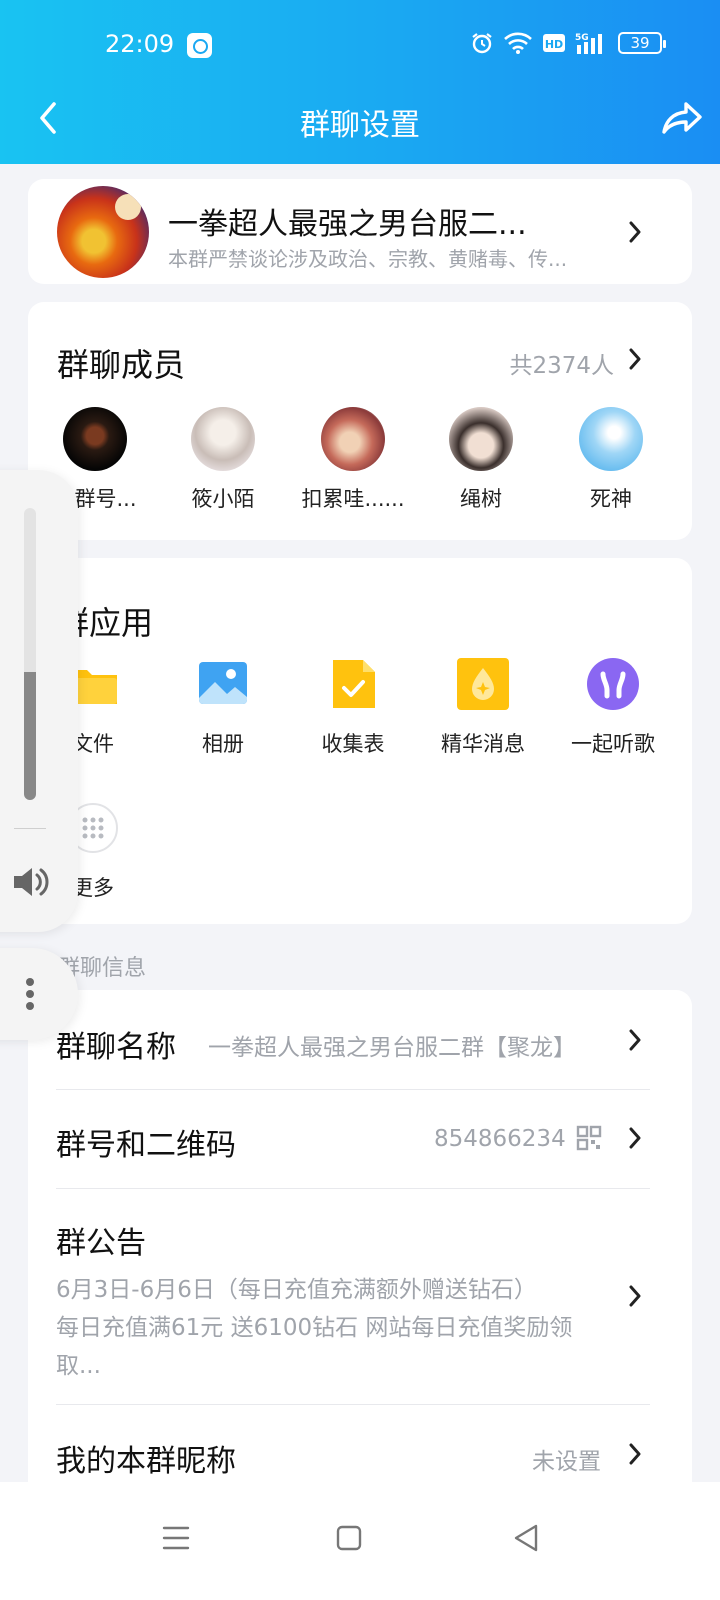 The image size is (720, 1600). What do you see at coordinates (360, 1139) in the screenshot?
I see `group-number-qr-row: 群号和二维码 854866234` at bounding box center [360, 1139].